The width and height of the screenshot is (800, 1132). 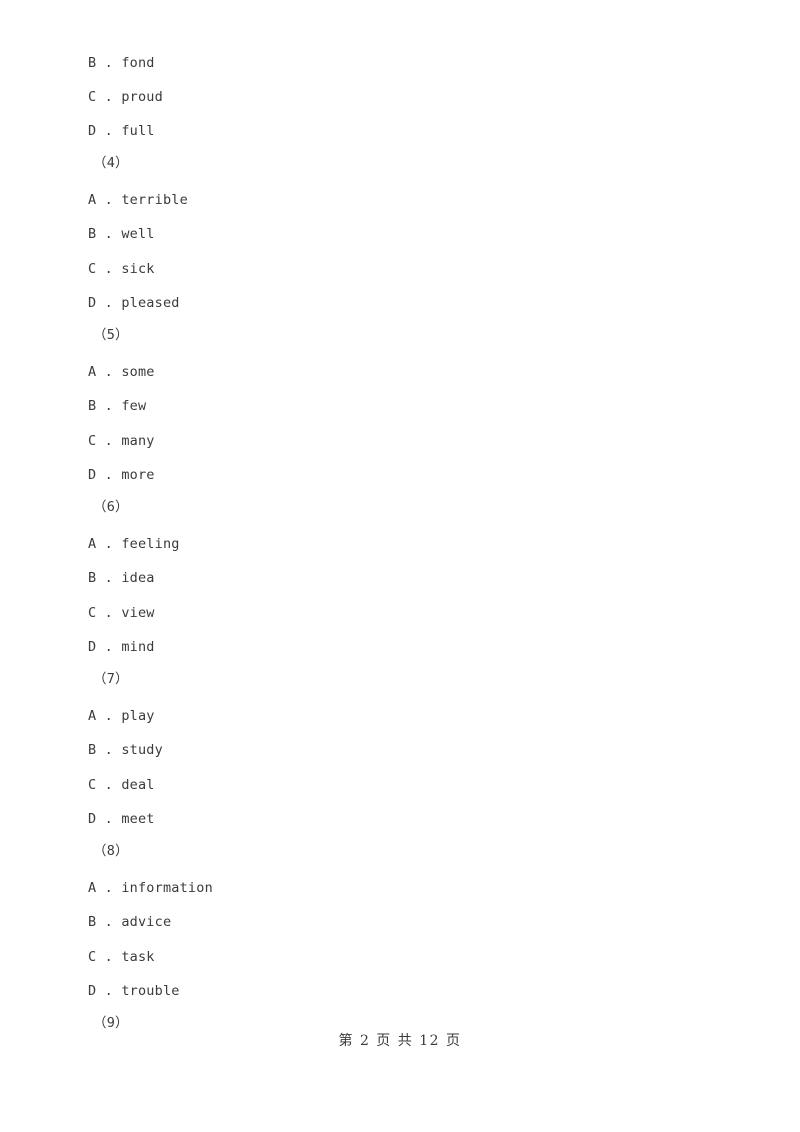 I want to click on answer-option: B . fond, so click(x=400, y=63).